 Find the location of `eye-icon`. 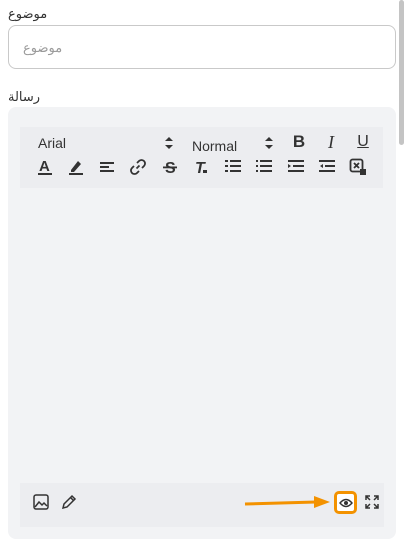

eye-icon is located at coordinates (345, 502).